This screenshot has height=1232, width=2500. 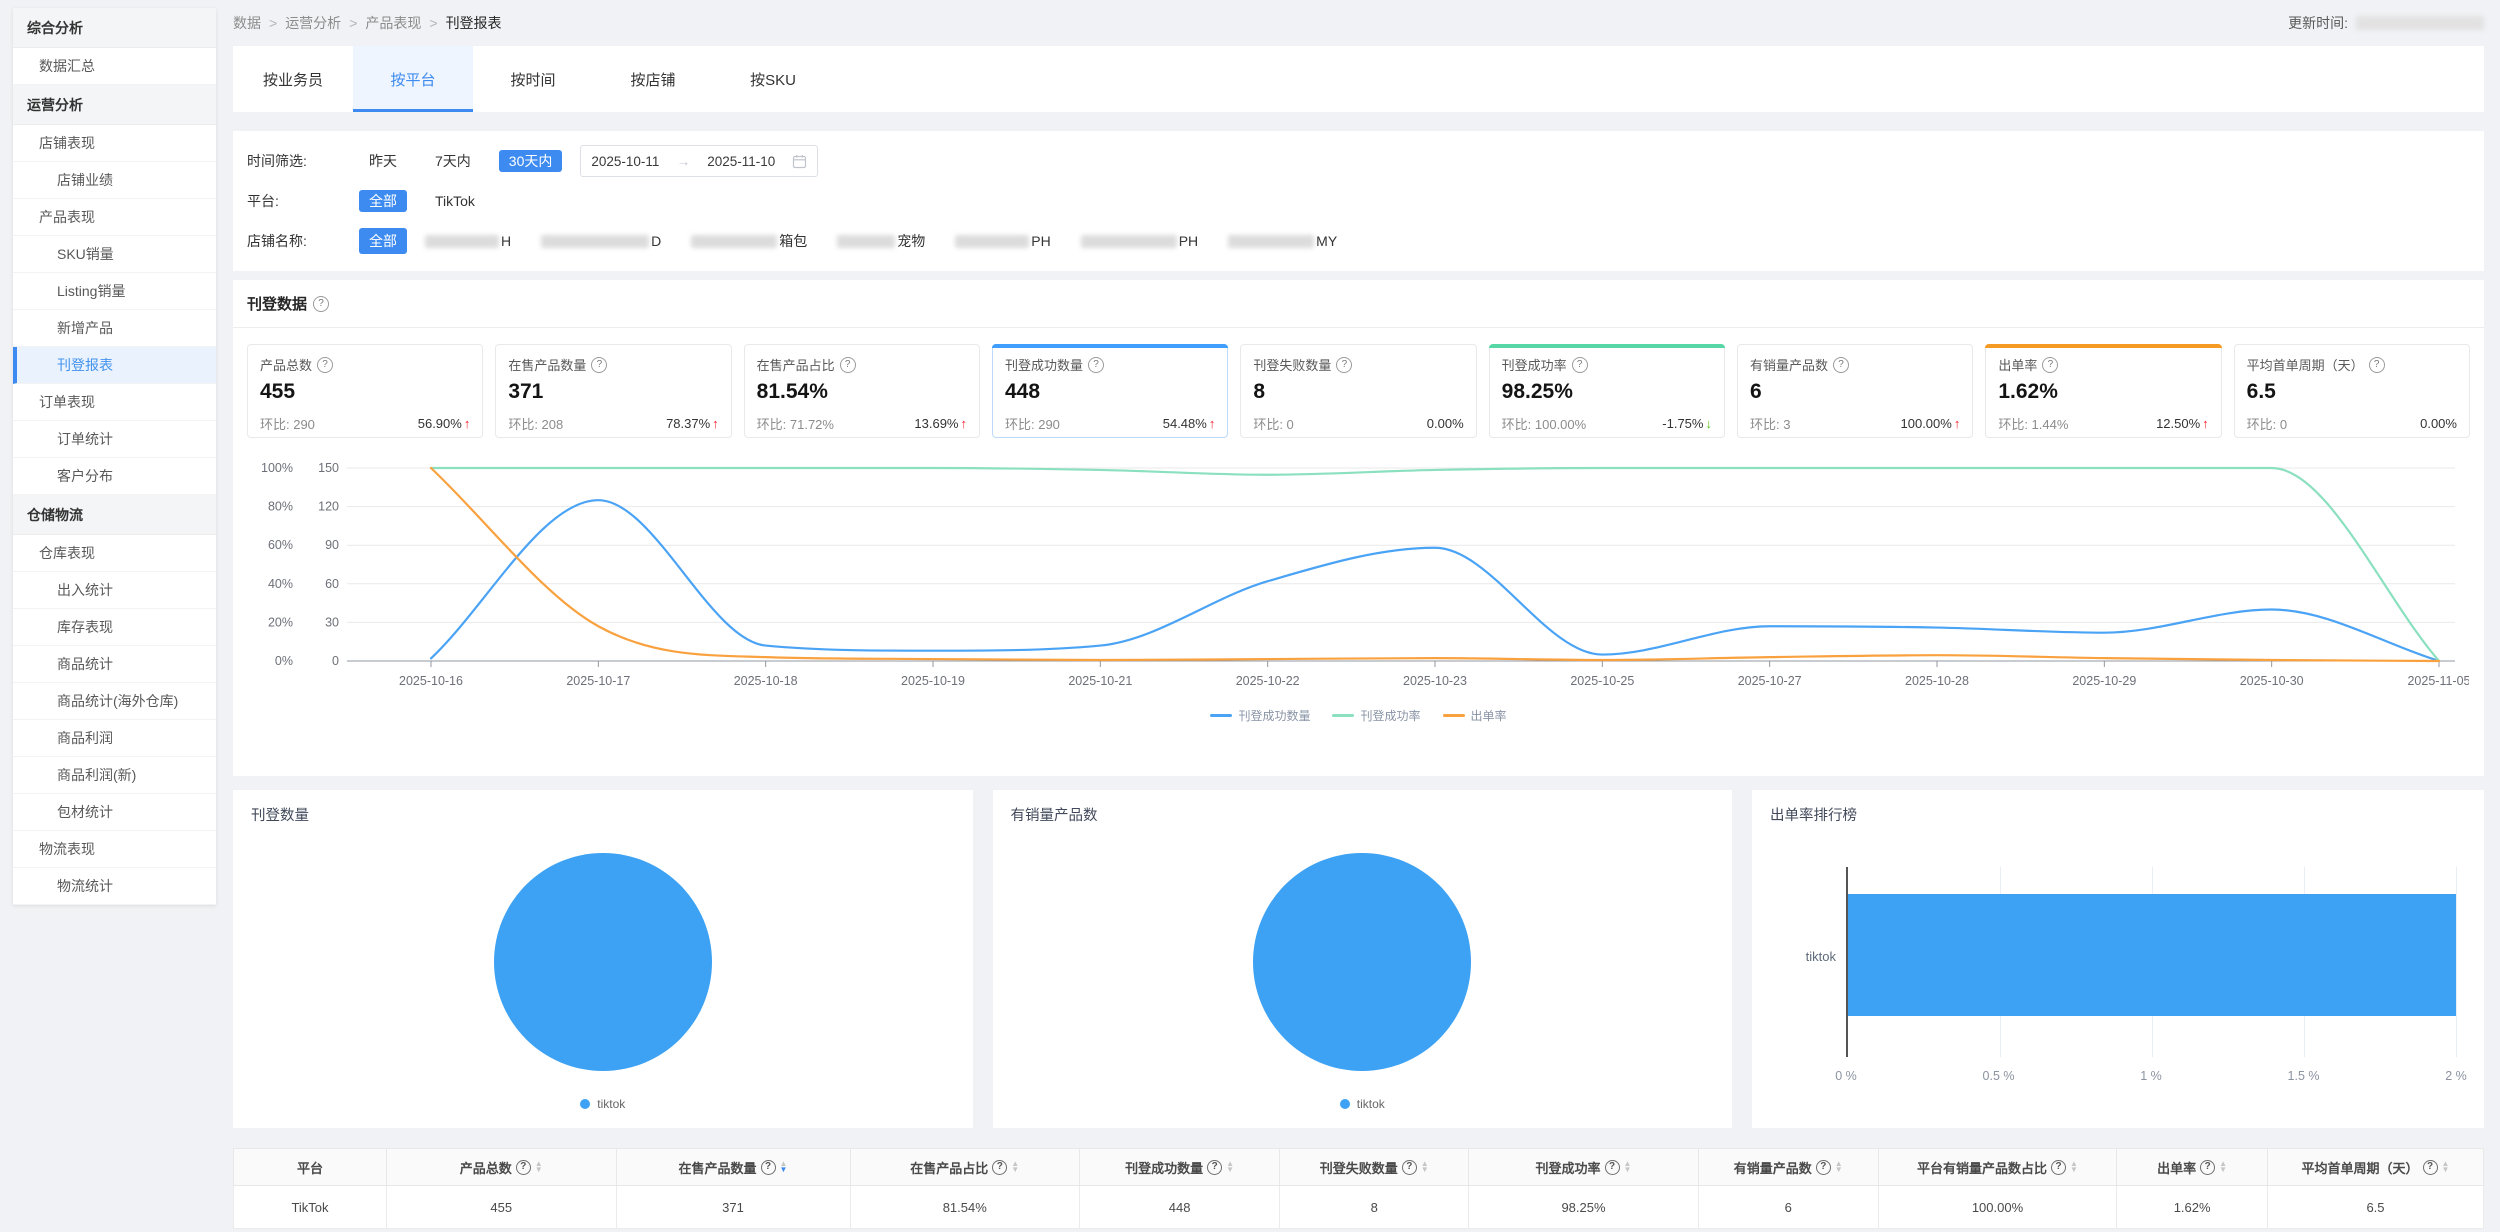 What do you see at coordinates (1855, 391) in the screenshot?
I see `metric-card-sales-product-count: 有销量产品数? 6 环比: 3 100.00% ↑` at bounding box center [1855, 391].